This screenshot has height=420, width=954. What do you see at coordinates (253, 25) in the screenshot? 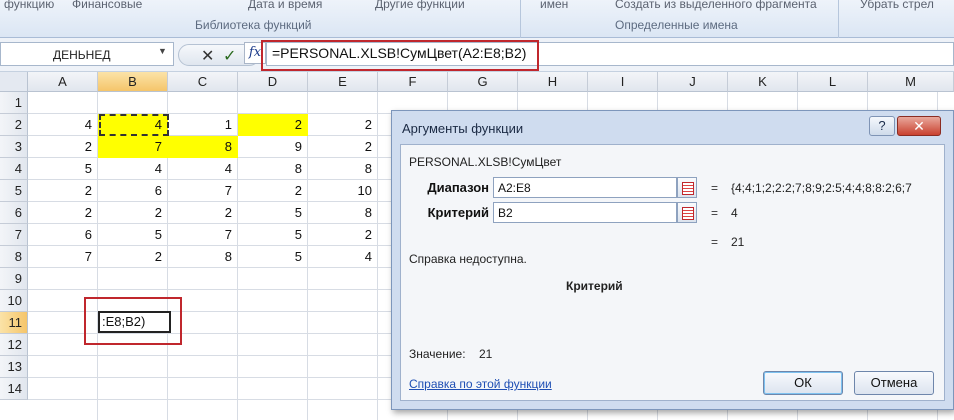
I see `ribbon-group-function-library: Библиотека функций` at bounding box center [253, 25].